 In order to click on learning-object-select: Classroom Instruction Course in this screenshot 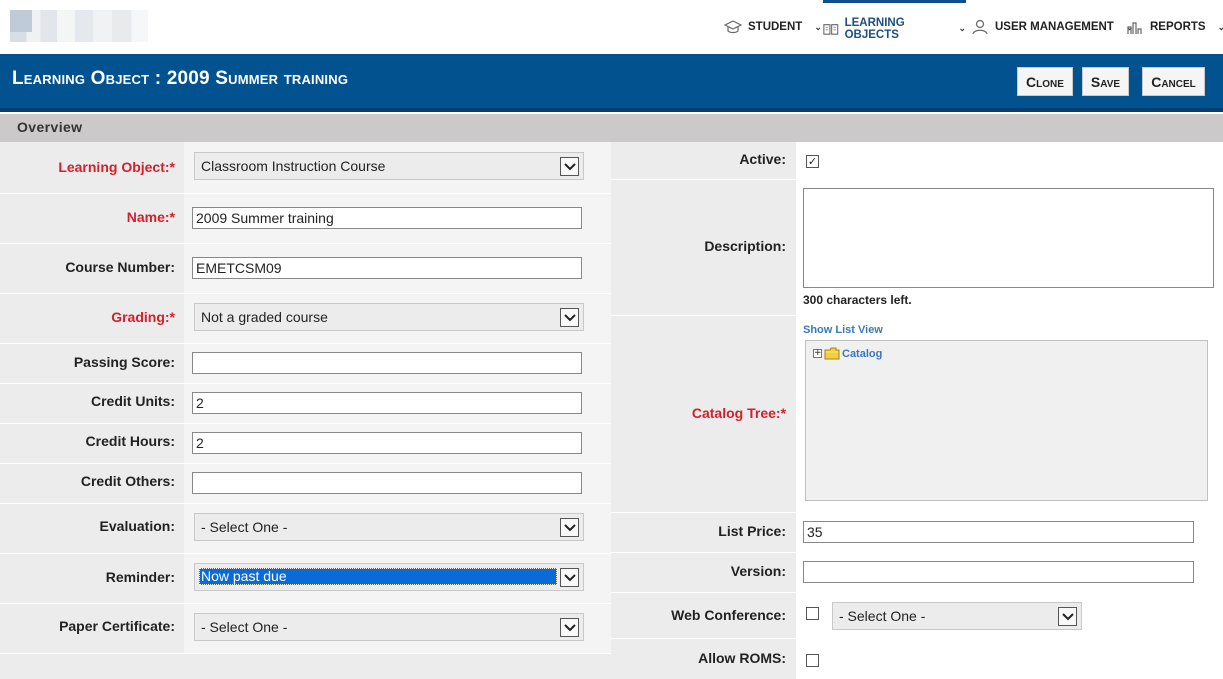, I will do `click(389, 166)`.